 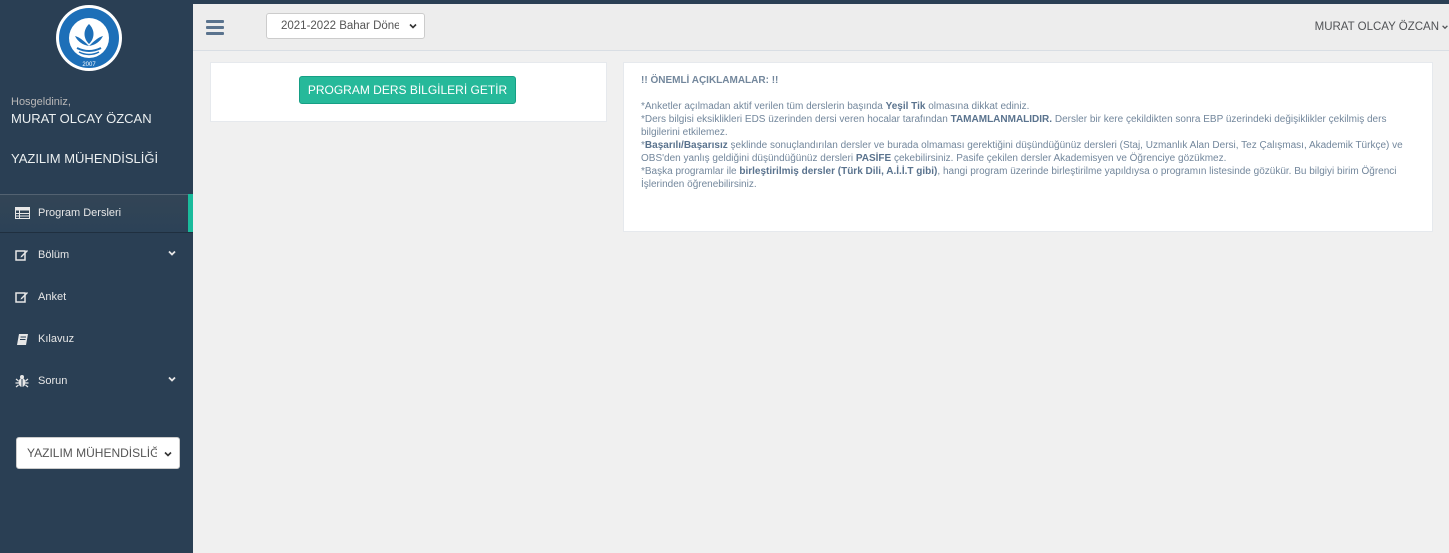 I want to click on bug-icon, so click(x=22, y=381).